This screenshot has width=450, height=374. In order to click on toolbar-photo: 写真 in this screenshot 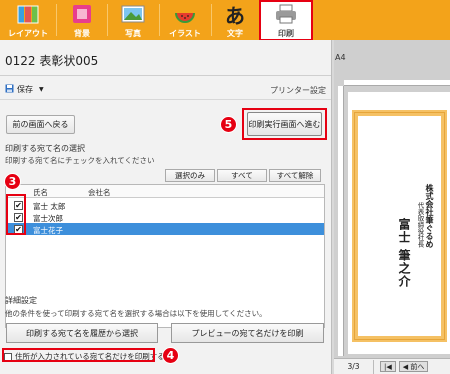, I will do `click(133, 20)`.